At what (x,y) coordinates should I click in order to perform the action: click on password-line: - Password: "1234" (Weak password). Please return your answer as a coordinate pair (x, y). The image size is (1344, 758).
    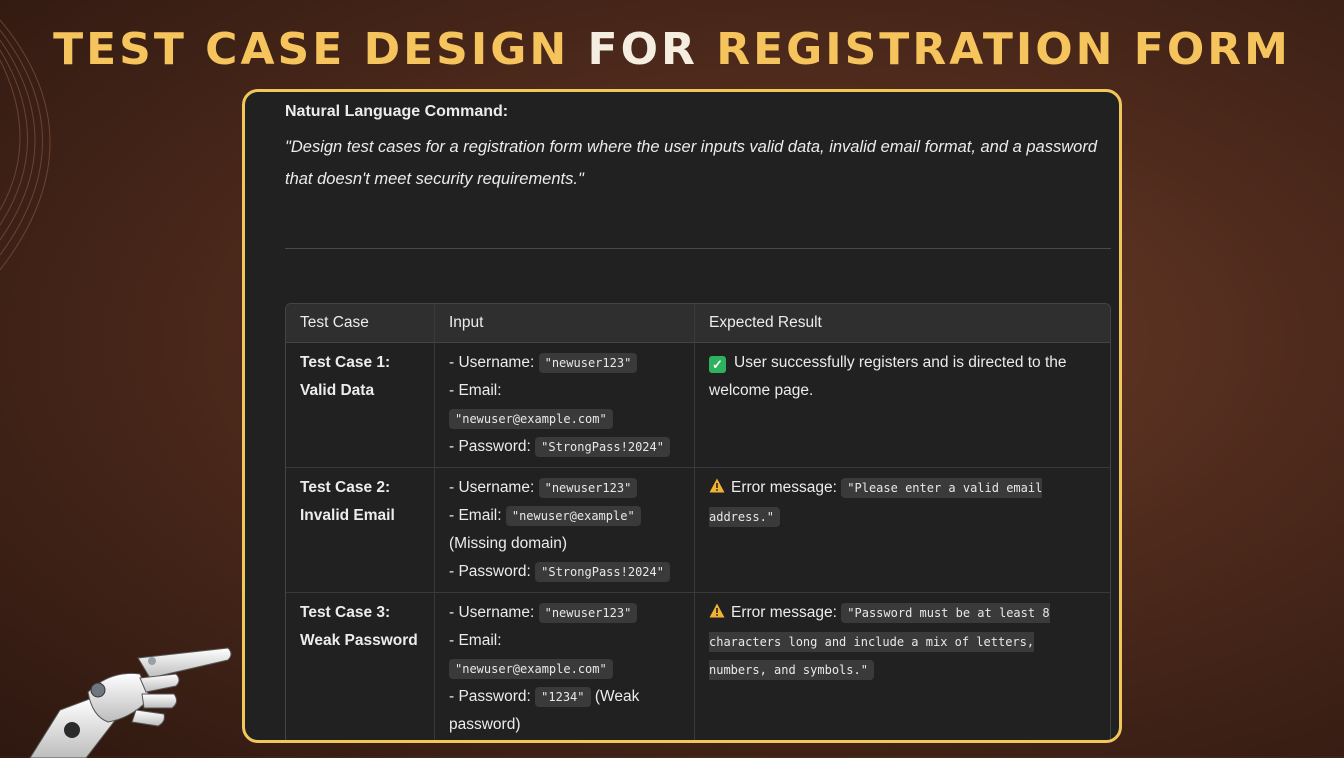
    Looking at the image, I should click on (564, 711).